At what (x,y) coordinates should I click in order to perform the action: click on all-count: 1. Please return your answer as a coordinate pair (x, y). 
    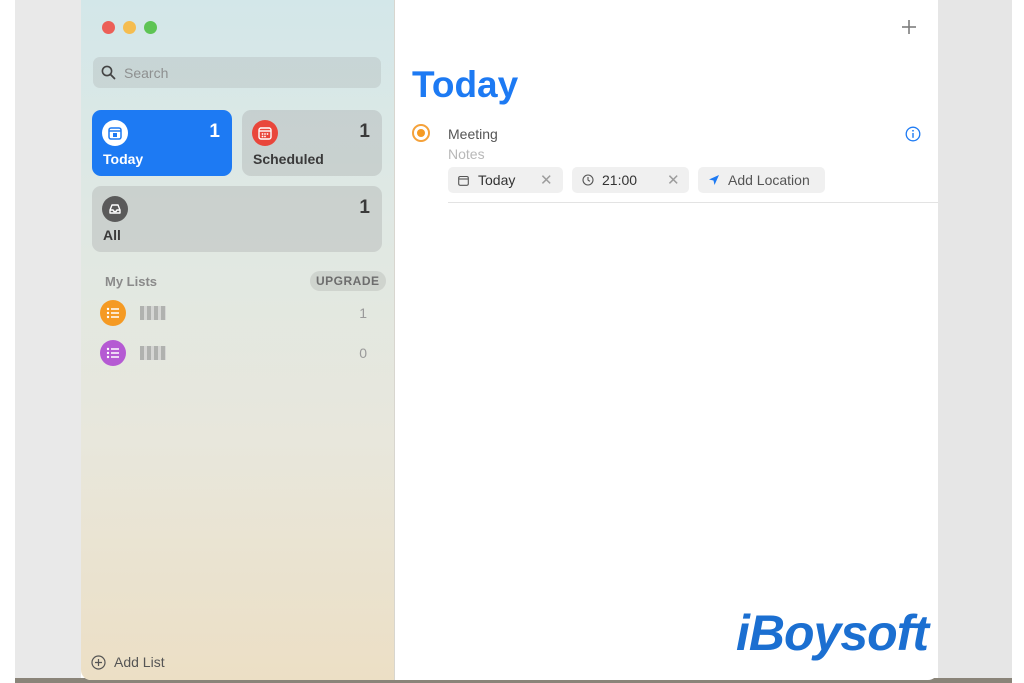
    Looking at the image, I should click on (364, 207).